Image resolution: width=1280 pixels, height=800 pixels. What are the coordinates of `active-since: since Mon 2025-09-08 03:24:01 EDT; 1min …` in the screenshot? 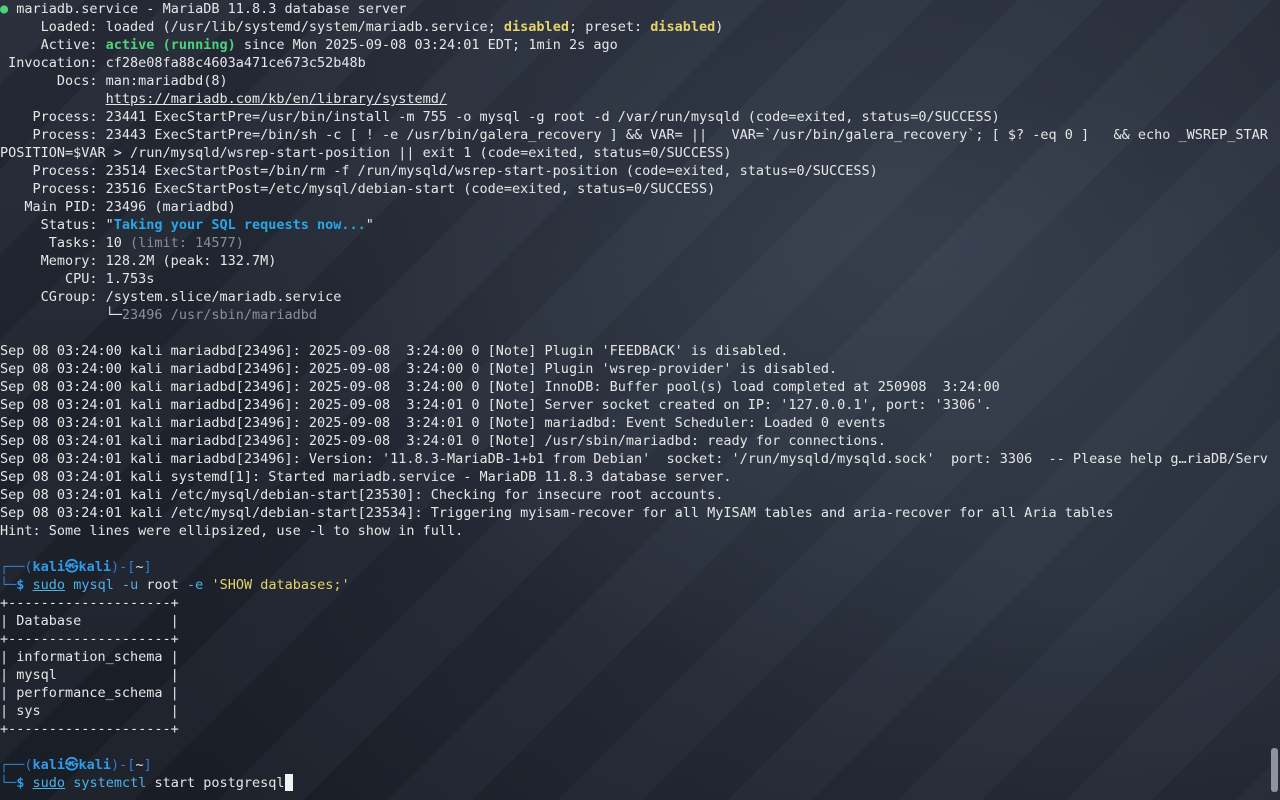 It's located at (426, 45).